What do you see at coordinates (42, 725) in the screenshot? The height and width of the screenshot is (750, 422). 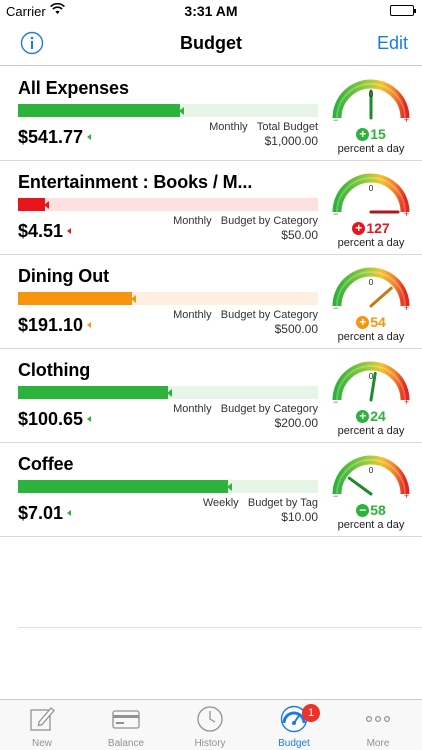 I see `tab-new: New` at bounding box center [42, 725].